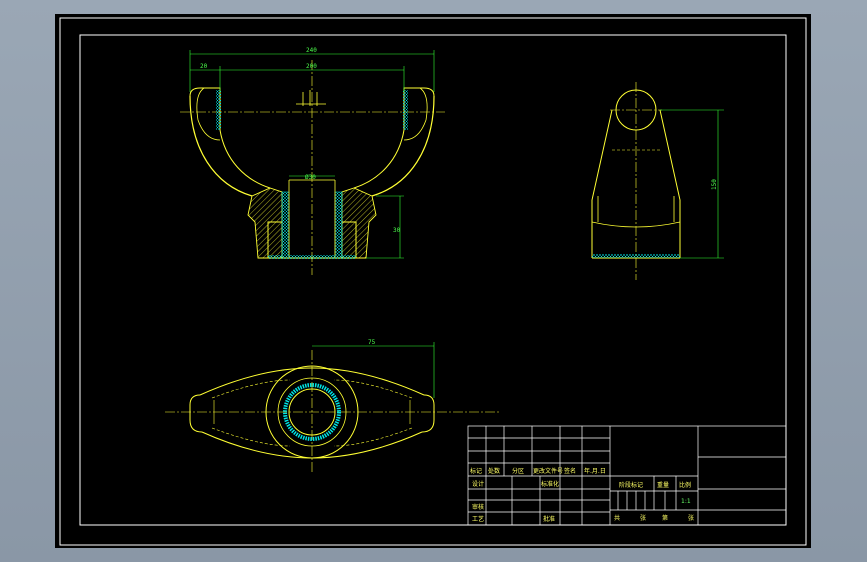  What do you see at coordinates (617, 518) in the screenshot?
I see `tb-sheets-total: 共` at bounding box center [617, 518].